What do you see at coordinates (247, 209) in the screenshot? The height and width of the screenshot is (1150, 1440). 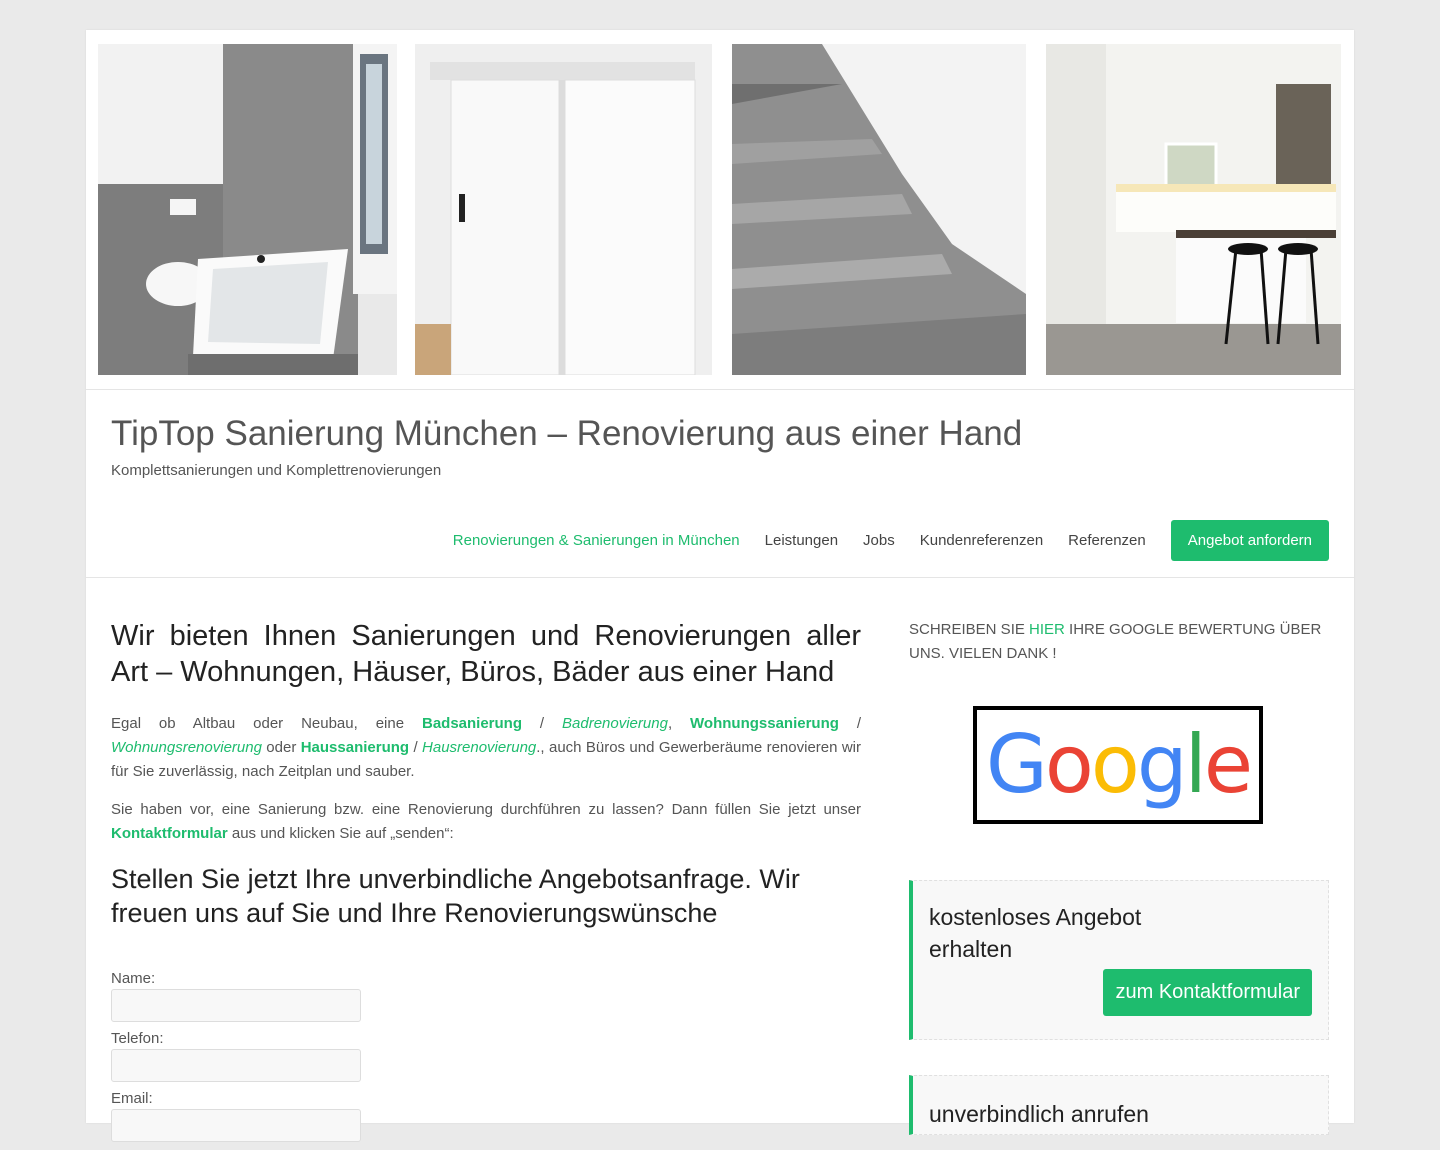 I see `bathroom-photo` at bounding box center [247, 209].